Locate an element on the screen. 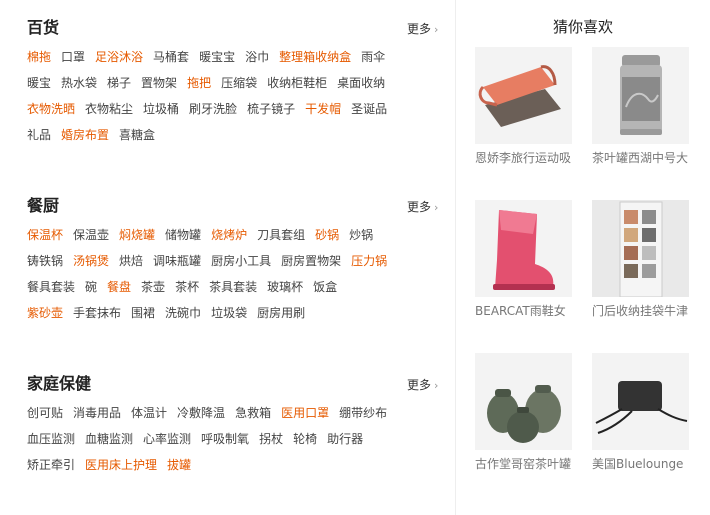 This screenshot has width=710, height=515. tag-link: 心率监测 is located at coordinates (167, 439).